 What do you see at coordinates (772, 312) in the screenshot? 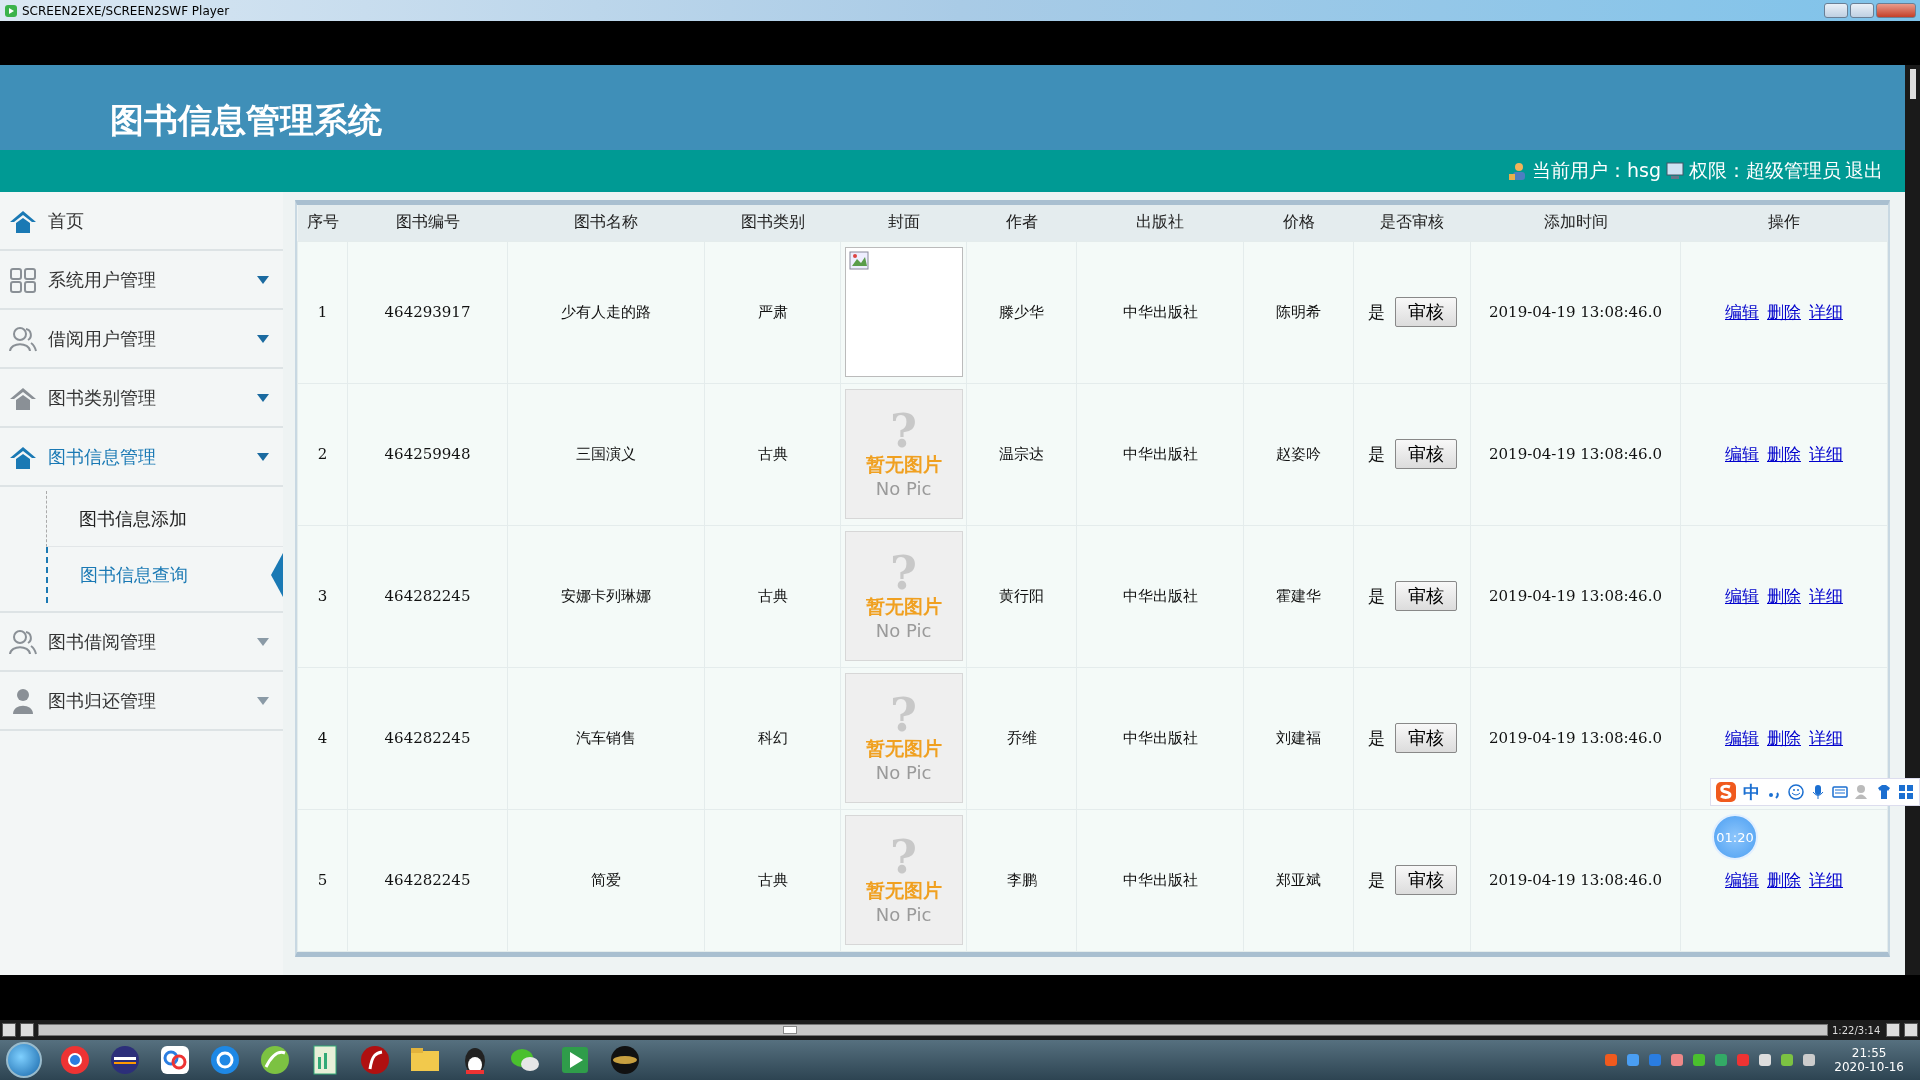
I see `table-cell: 严肃` at bounding box center [772, 312].